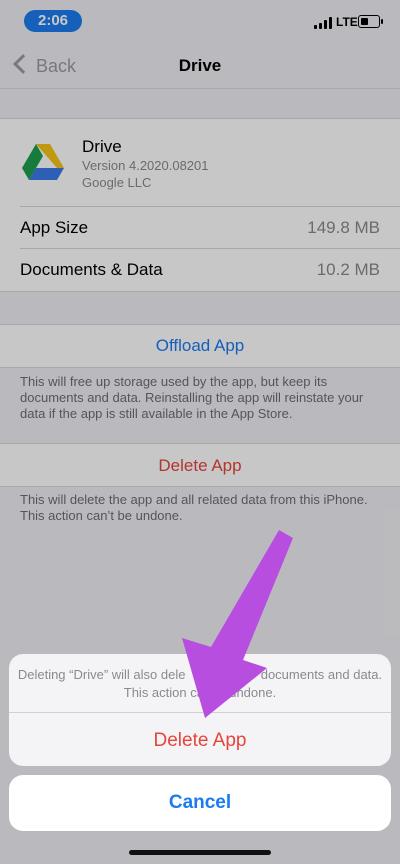 This screenshot has height=864, width=400. Describe the element at coordinates (253, 692) in the screenshot. I see `message-text: undone.` at that location.